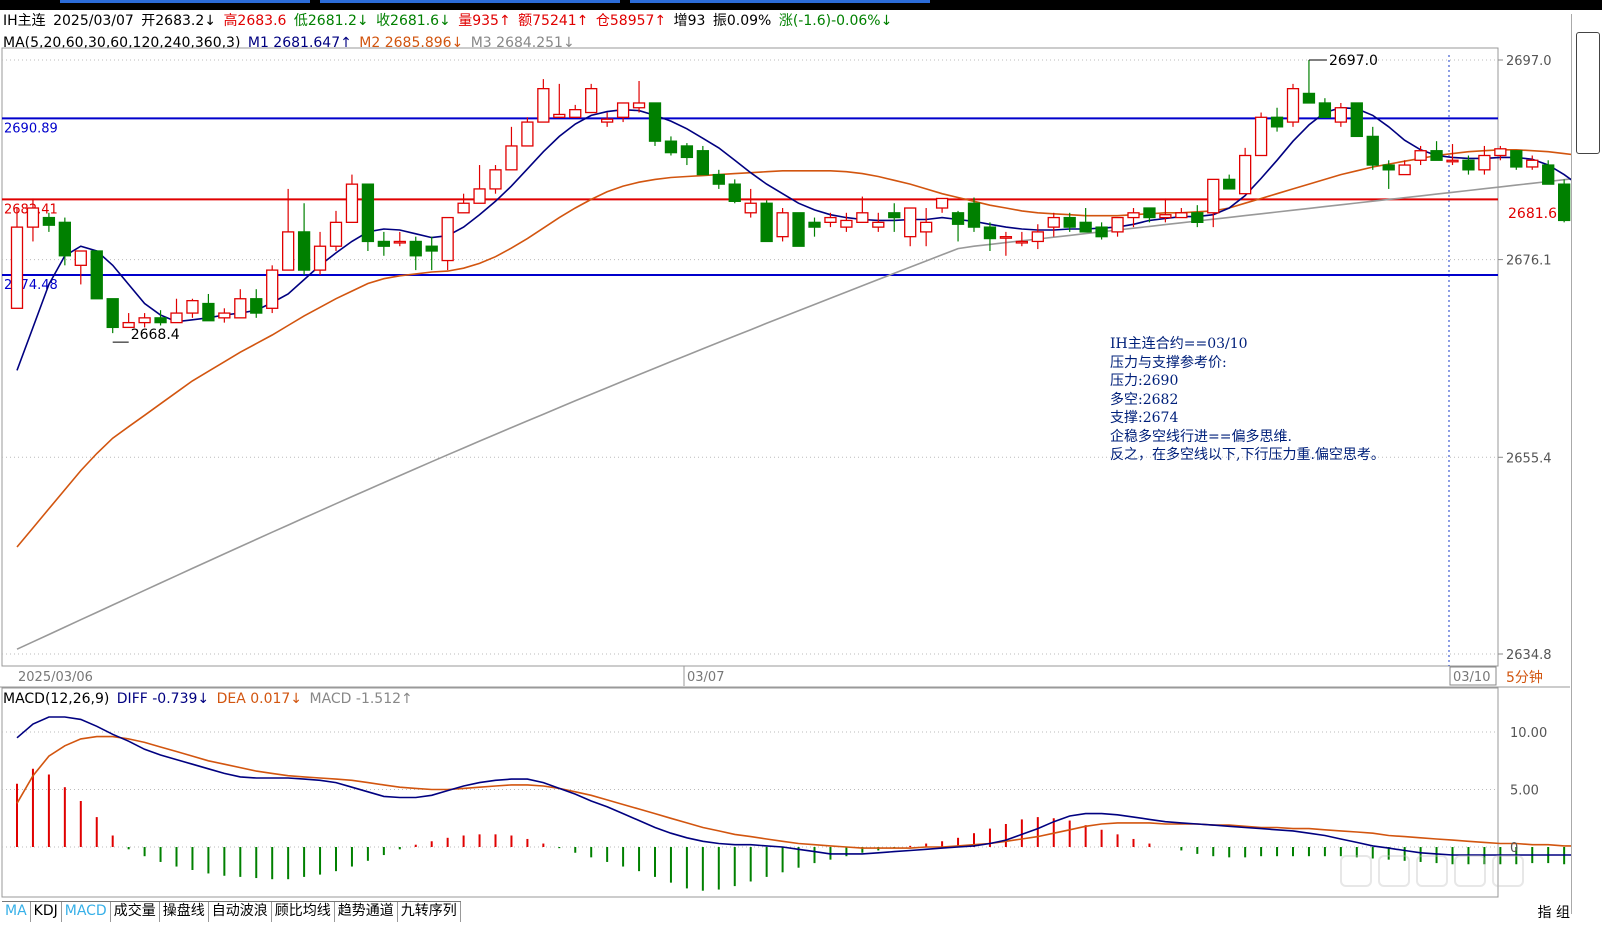 The height and width of the screenshot is (945, 1602). What do you see at coordinates (1144, 399) in the screenshot?
I see `annotation-line: 多空:2682` at bounding box center [1144, 399].